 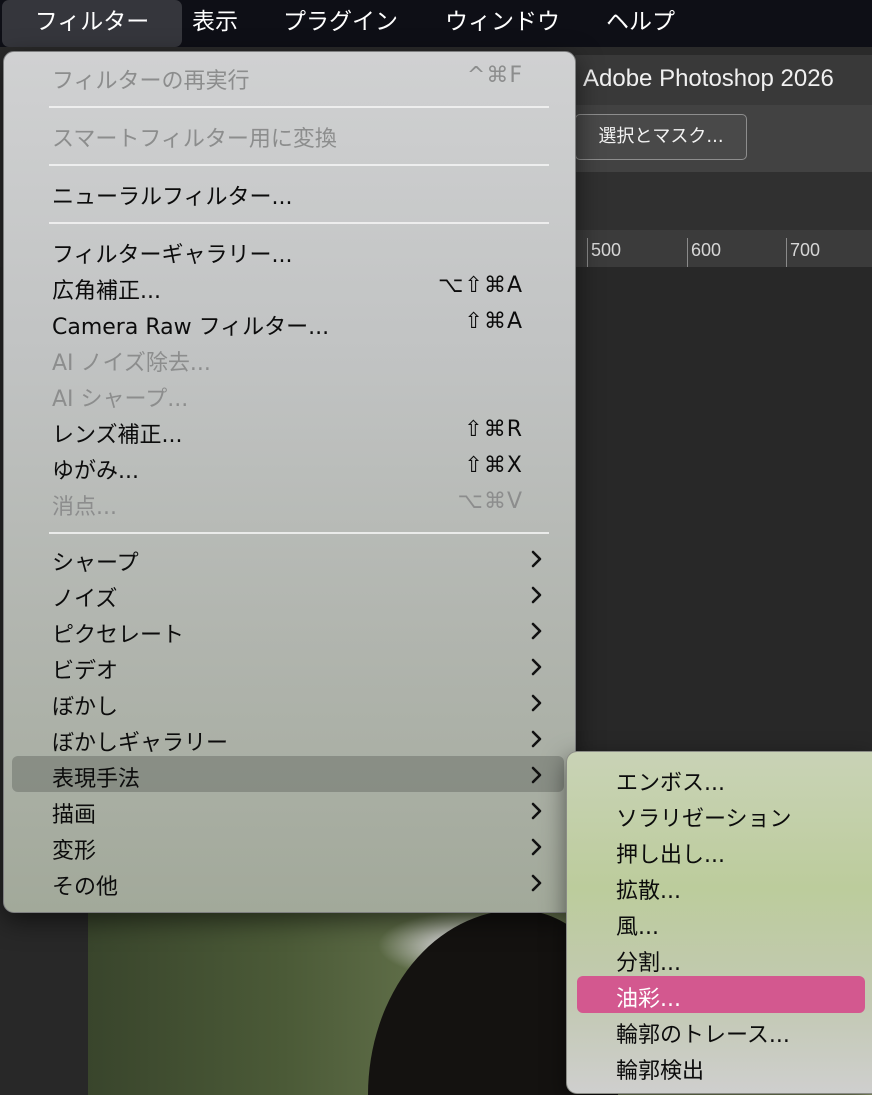 I want to click on menu-item-shortcut: ⌥⌘V, so click(x=490, y=501).